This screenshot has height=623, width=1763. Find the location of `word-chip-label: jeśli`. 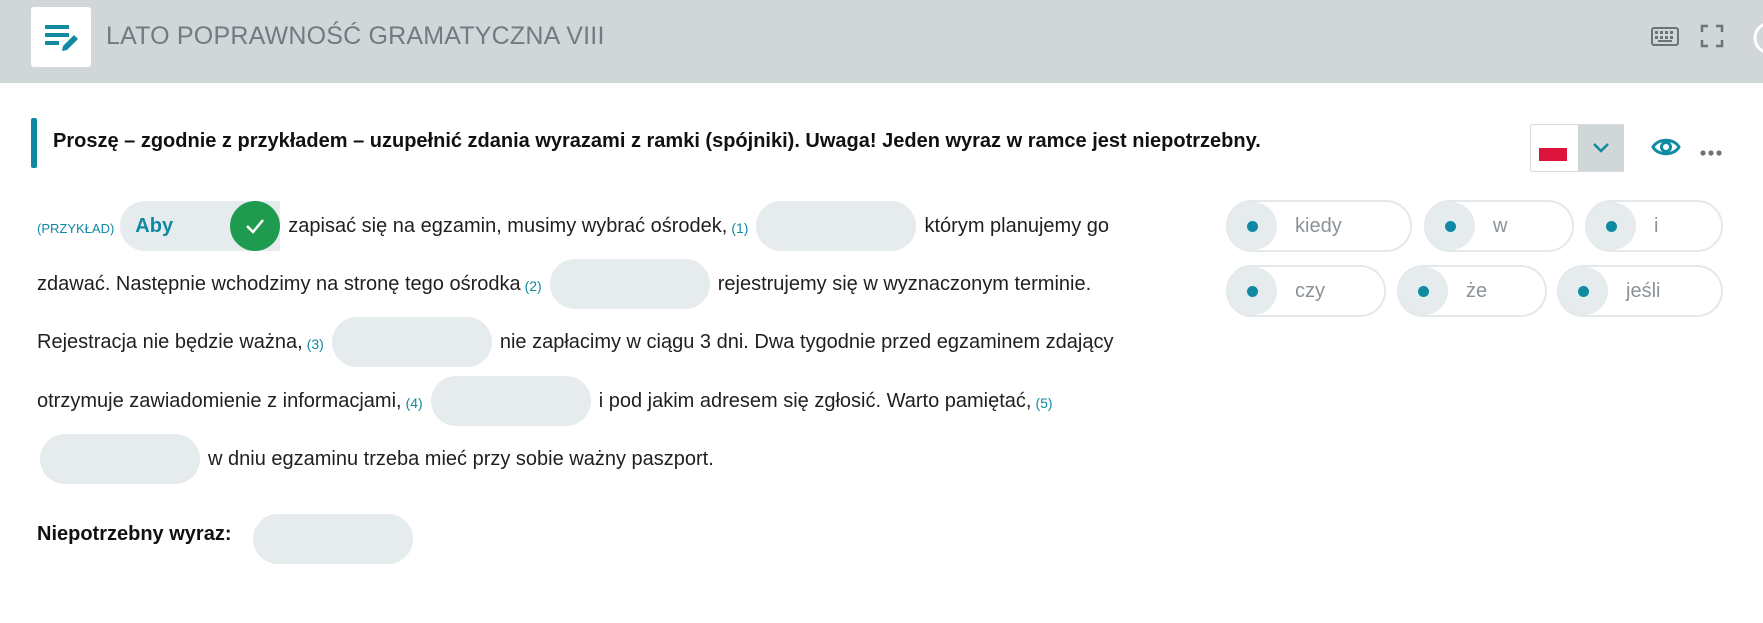

word-chip-label: jeśli is located at coordinates (1643, 290).